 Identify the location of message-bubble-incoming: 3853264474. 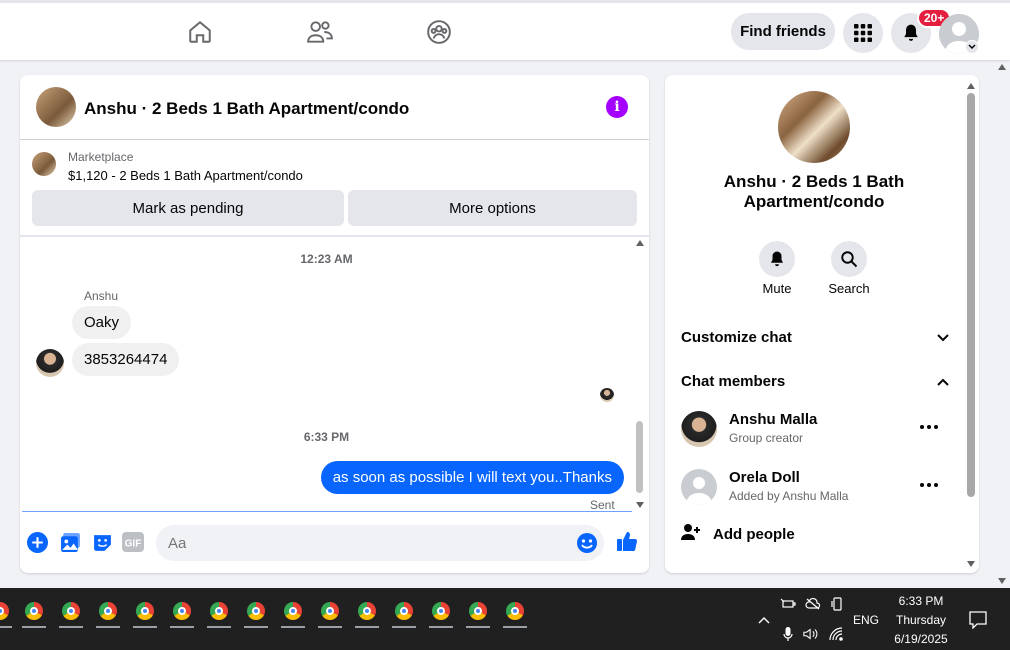
(126, 359).